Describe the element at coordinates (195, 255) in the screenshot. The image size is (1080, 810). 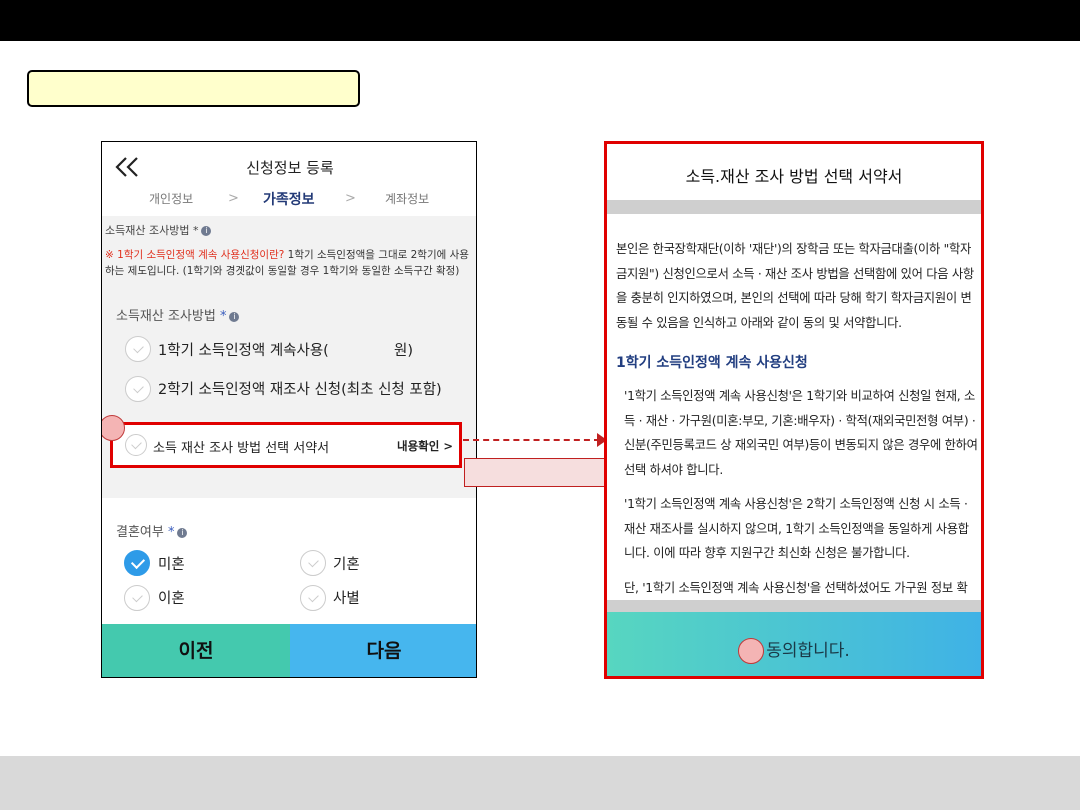
I see `note-highlight: ※ 1학기 소득인정액 계속 사용신청이란?` at that location.